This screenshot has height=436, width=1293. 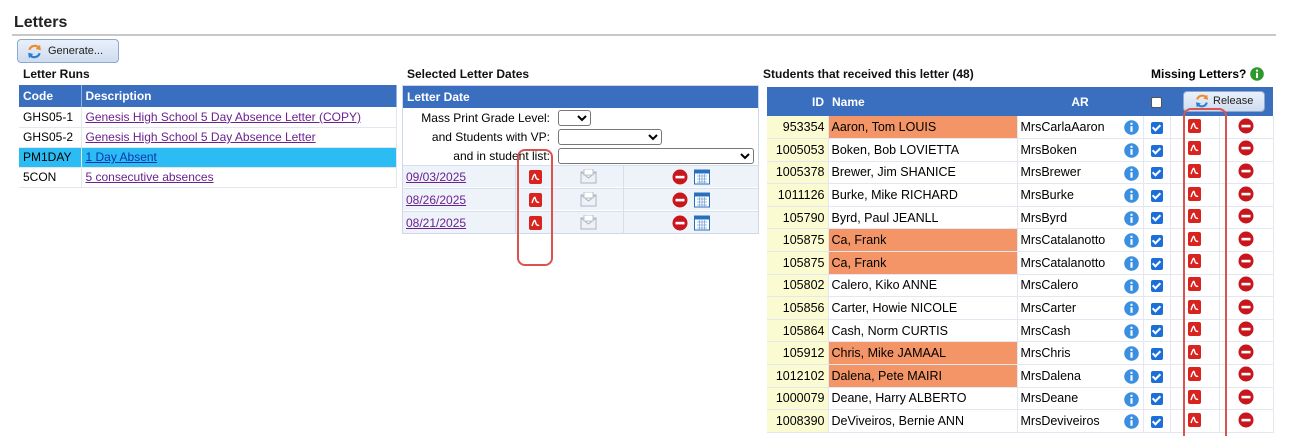 I want to click on student-id: 105875, so click(x=798, y=240).